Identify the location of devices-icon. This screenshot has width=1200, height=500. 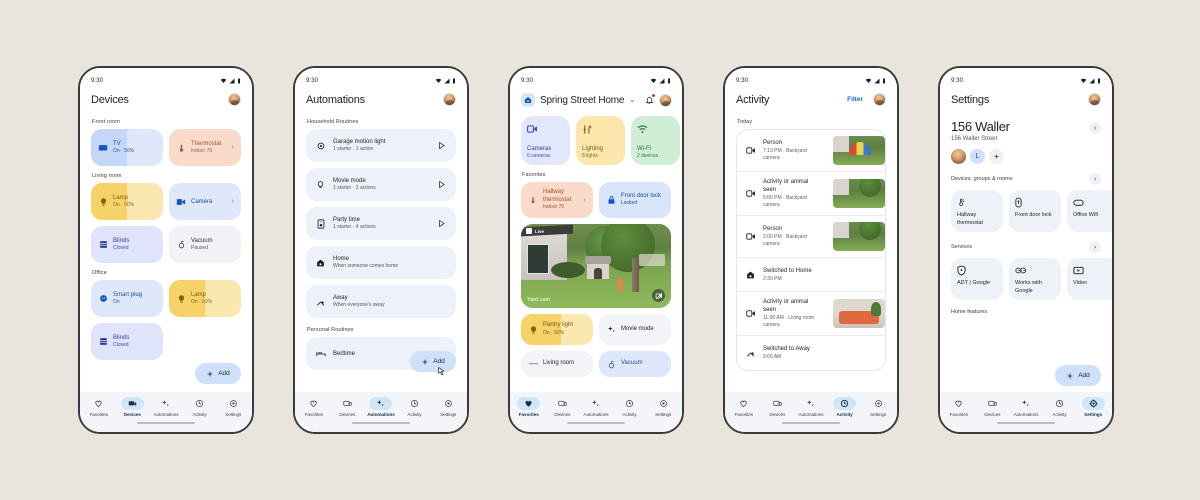
(132, 403).